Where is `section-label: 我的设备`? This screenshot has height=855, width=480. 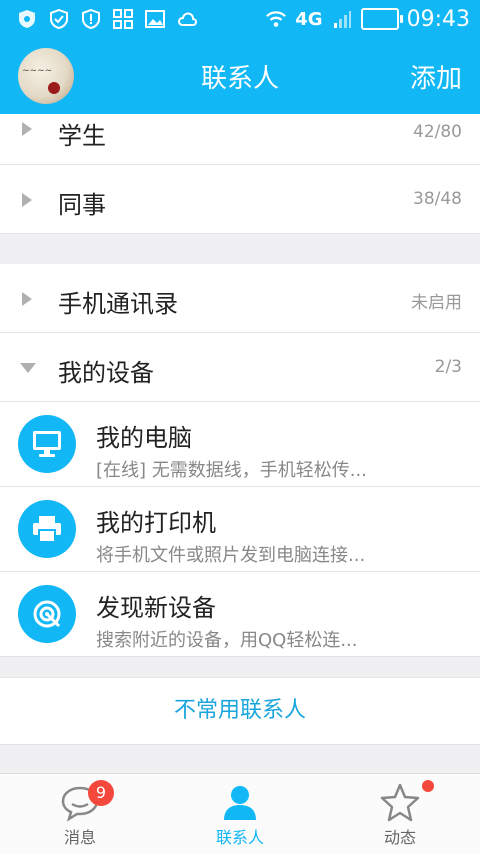 section-label: 我的设备 is located at coordinates (106, 373).